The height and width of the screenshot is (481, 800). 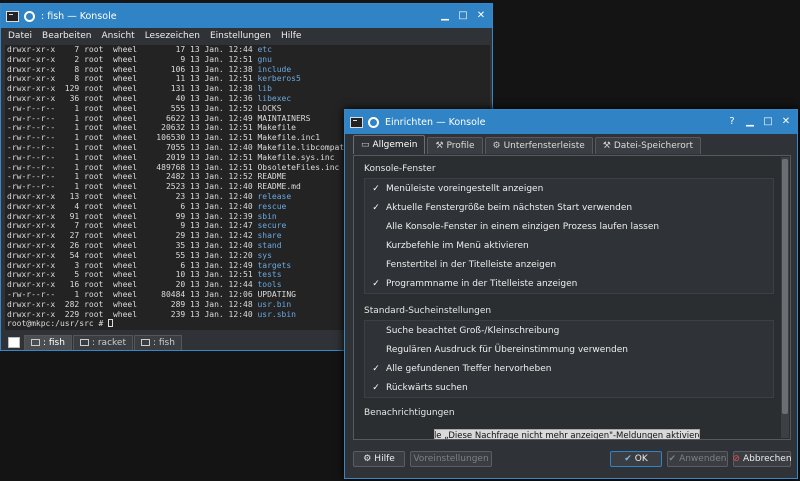 What do you see at coordinates (269, 275) in the screenshot?
I see `file-name: tests` at bounding box center [269, 275].